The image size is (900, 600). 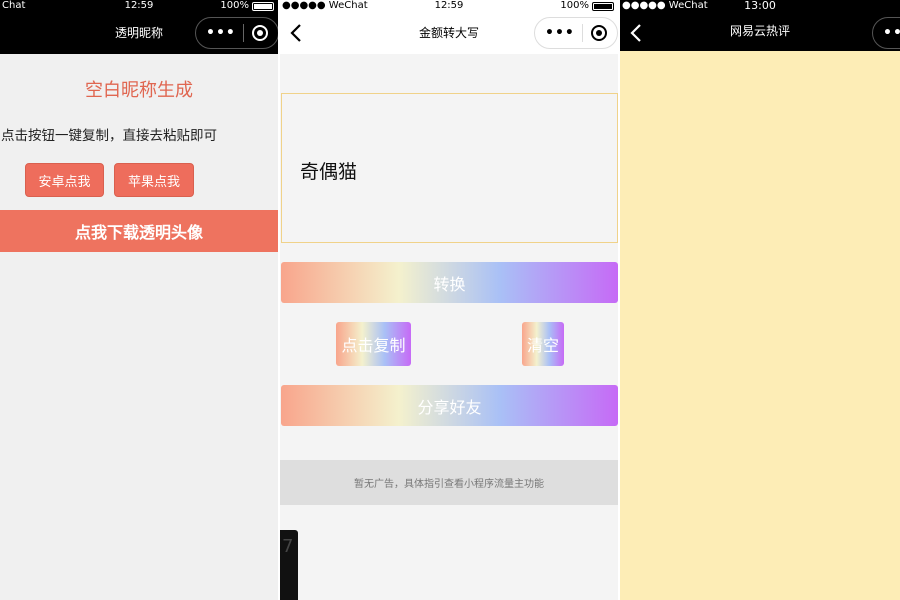 I want to click on amount-input: 奇偶猫, so click(x=449, y=168).